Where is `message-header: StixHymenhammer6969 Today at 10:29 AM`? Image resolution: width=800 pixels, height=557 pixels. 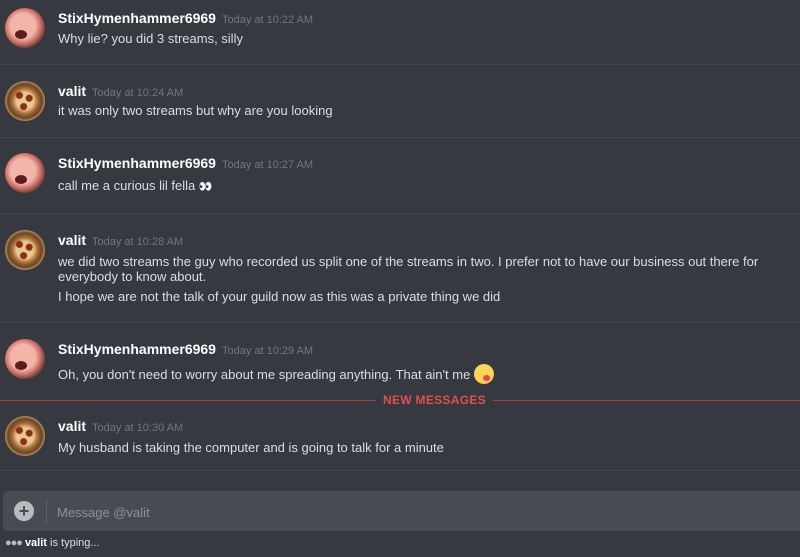 message-header: StixHymenhammer6969 Today at 10:29 AM is located at coordinates (185, 350).